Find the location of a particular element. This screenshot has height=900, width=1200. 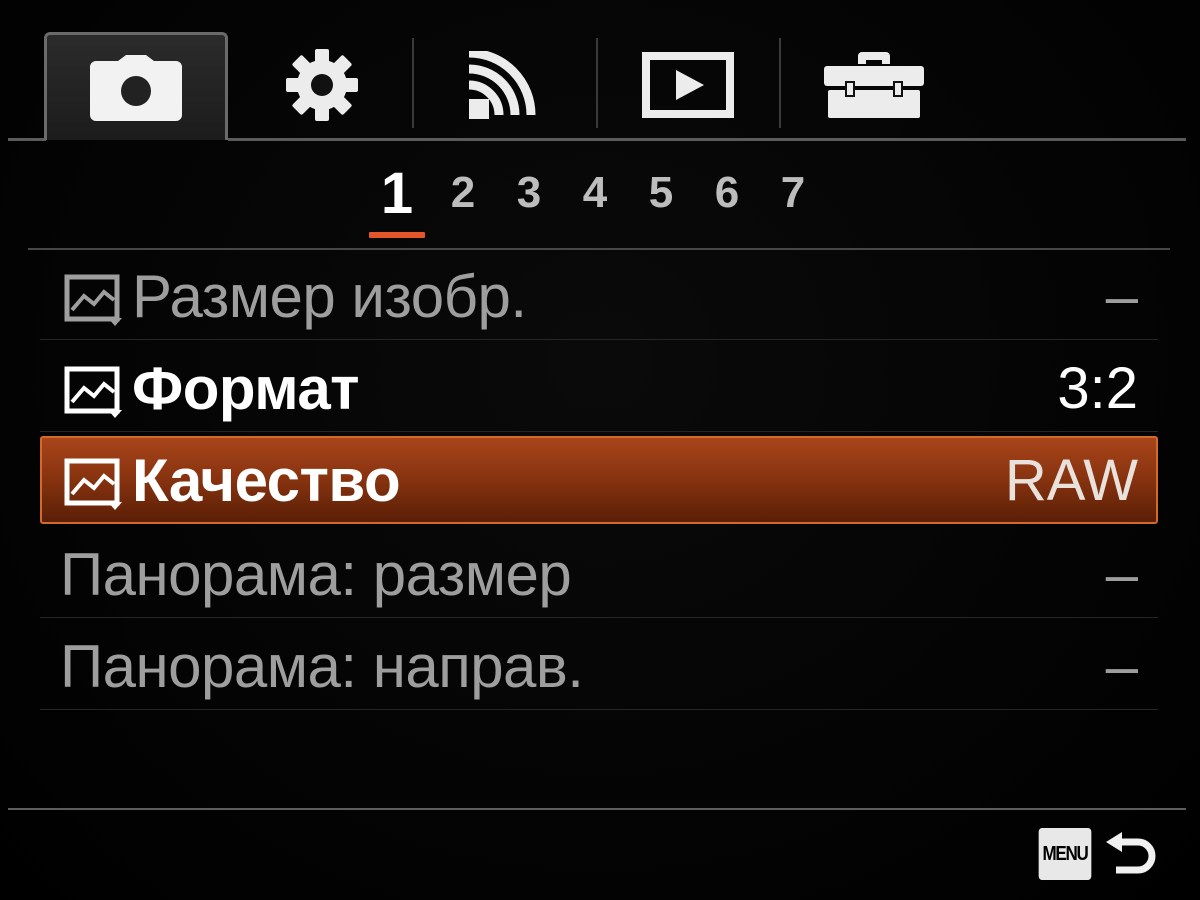

page-selector: 1 2 3 4 5 6 7 is located at coordinates (600, 199).